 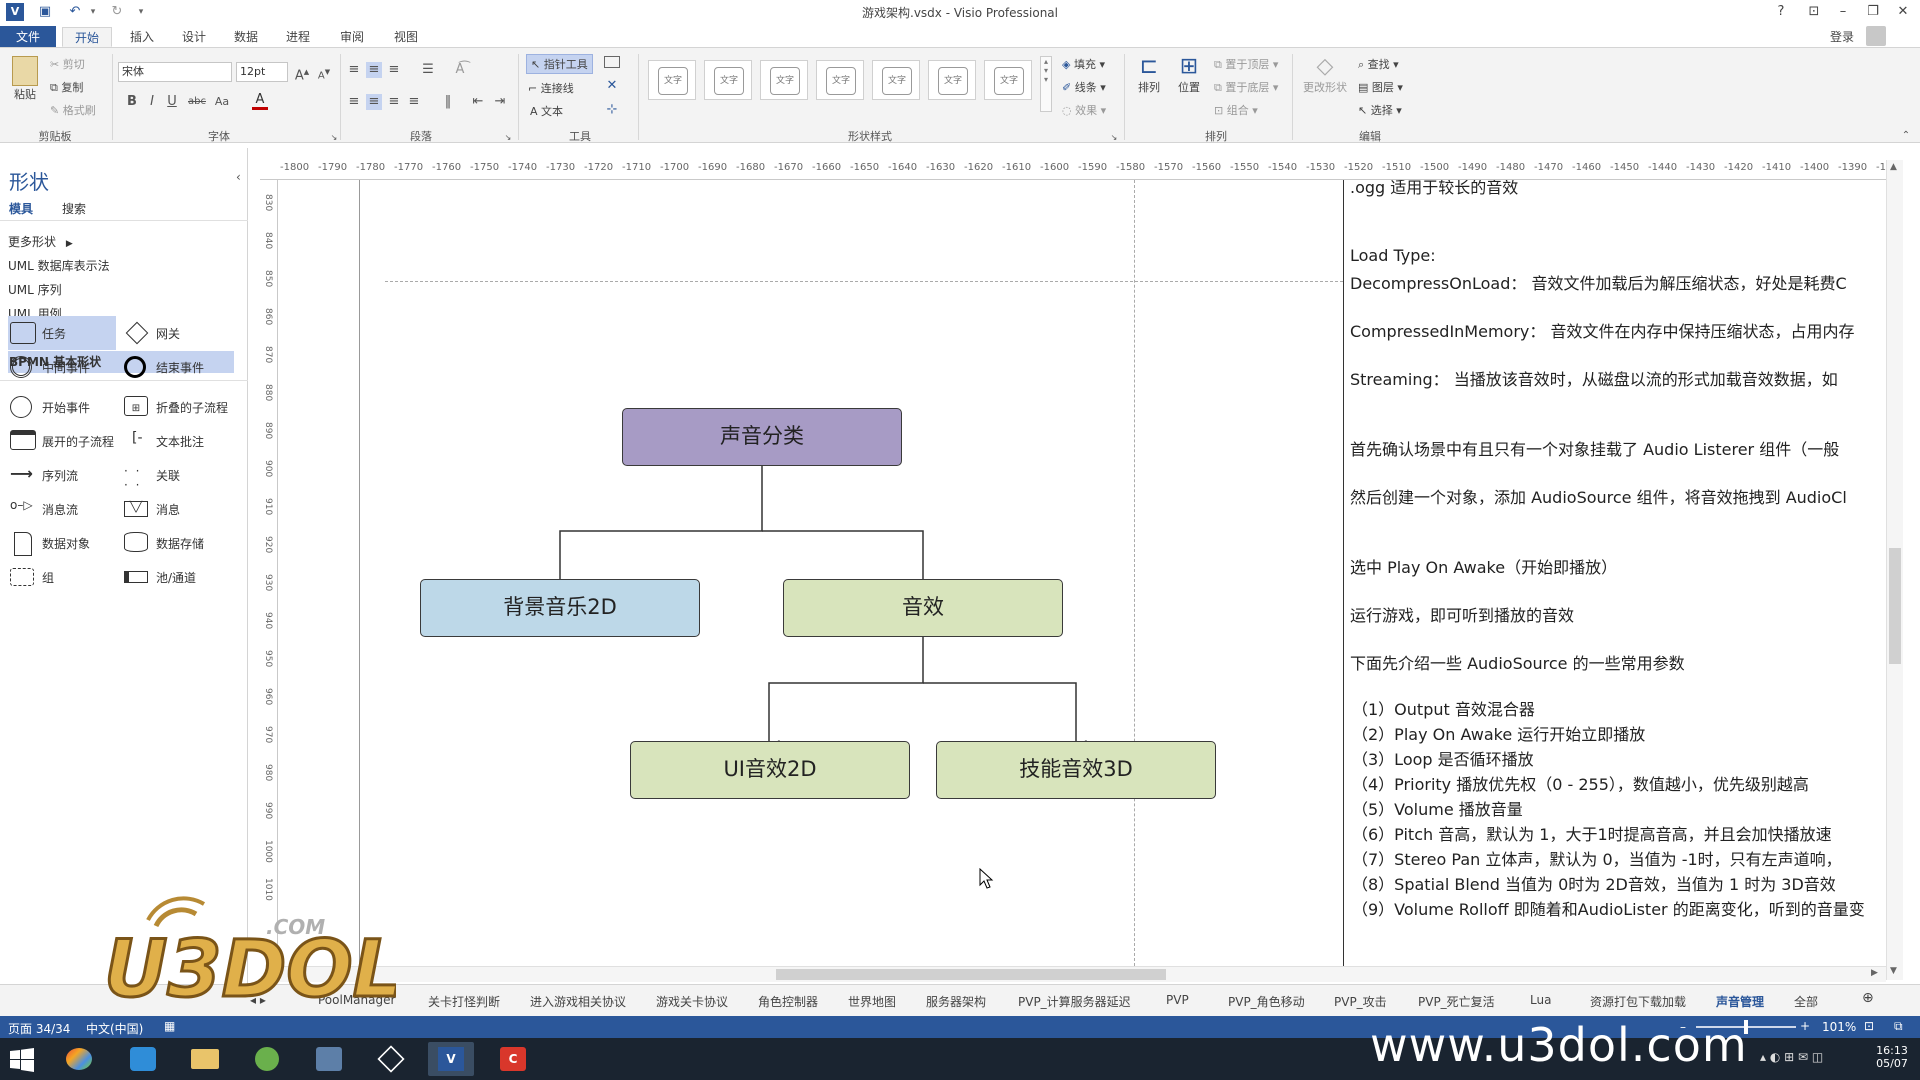 I want to click on change-case-button: Aa, so click(x=222, y=102).